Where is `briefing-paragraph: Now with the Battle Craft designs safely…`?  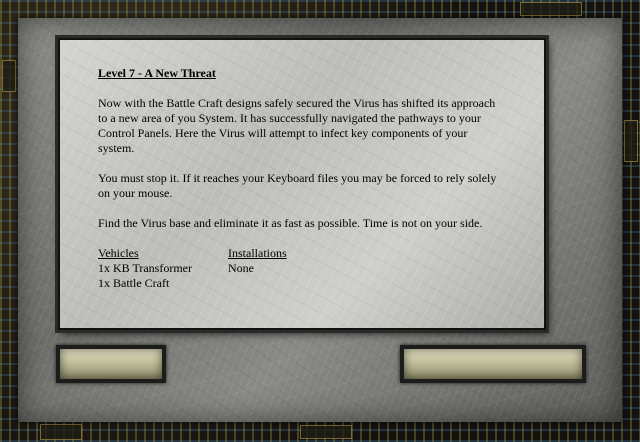
briefing-paragraph: Now with the Battle Craft designs safely… is located at coordinates (297, 125).